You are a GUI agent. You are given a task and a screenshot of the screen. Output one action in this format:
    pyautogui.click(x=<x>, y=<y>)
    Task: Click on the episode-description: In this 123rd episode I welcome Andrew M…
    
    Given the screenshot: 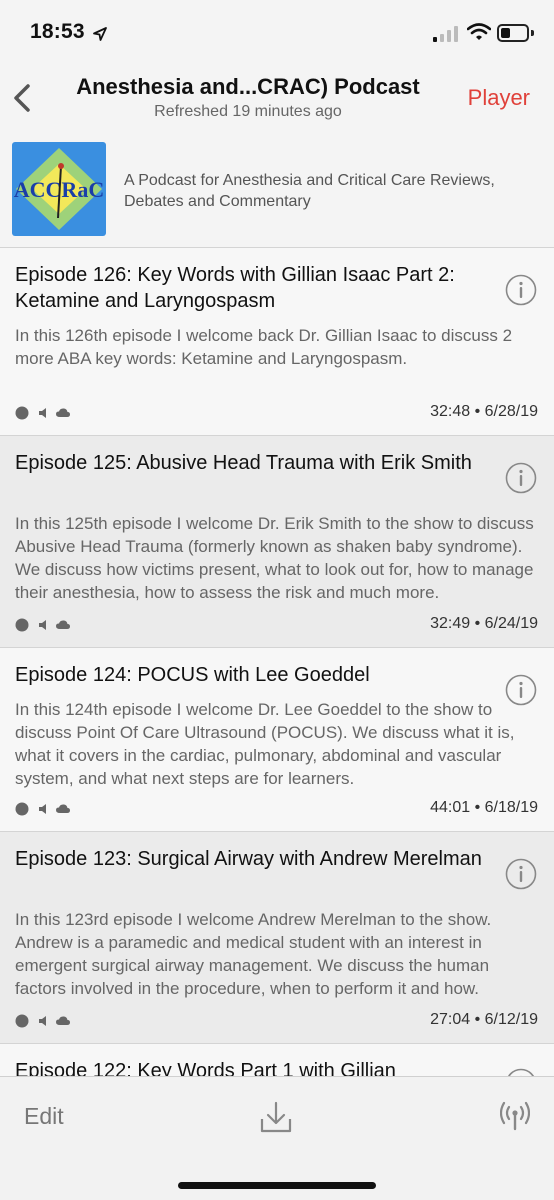 What is the action you would take?
    pyautogui.click(x=253, y=954)
    